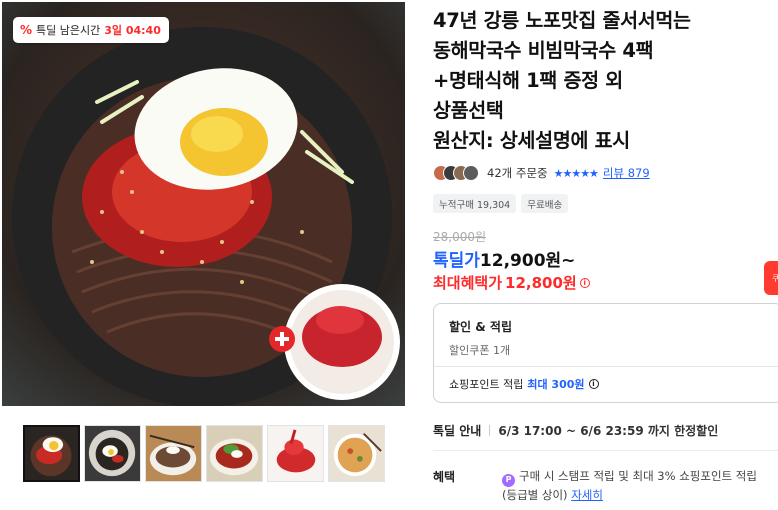 The height and width of the screenshot is (510, 778). What do you see at coordinates (475, 203) in the screenshot?
I see `cumulative-purchase-chip: 누적구매 19,304` at bounding box center [475, 203].